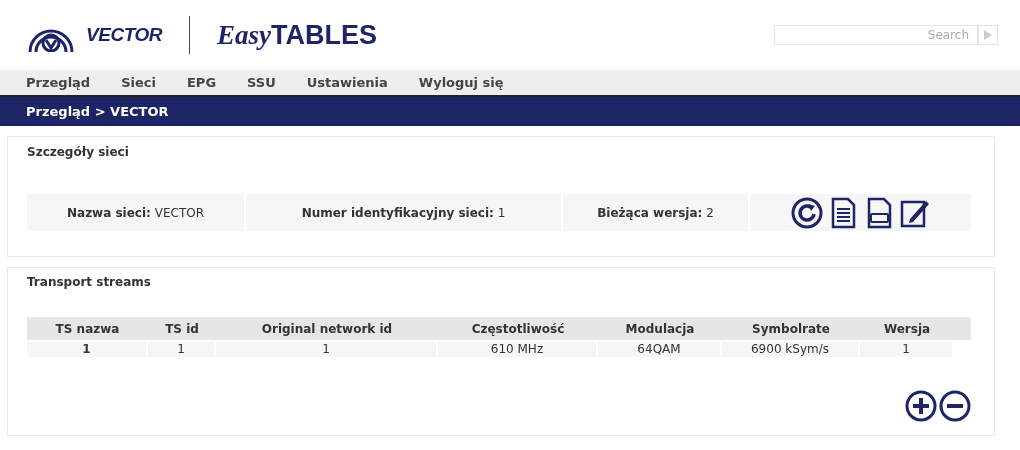  Describe the element at coordinates (58, 82) in the screenshot. I see `menu-item: Przegląd` at that location.